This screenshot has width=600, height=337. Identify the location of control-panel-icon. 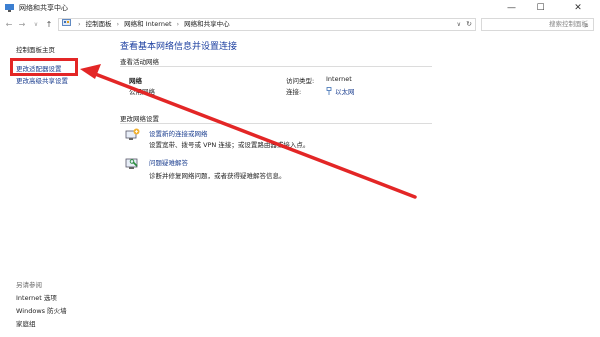
(66, 22).